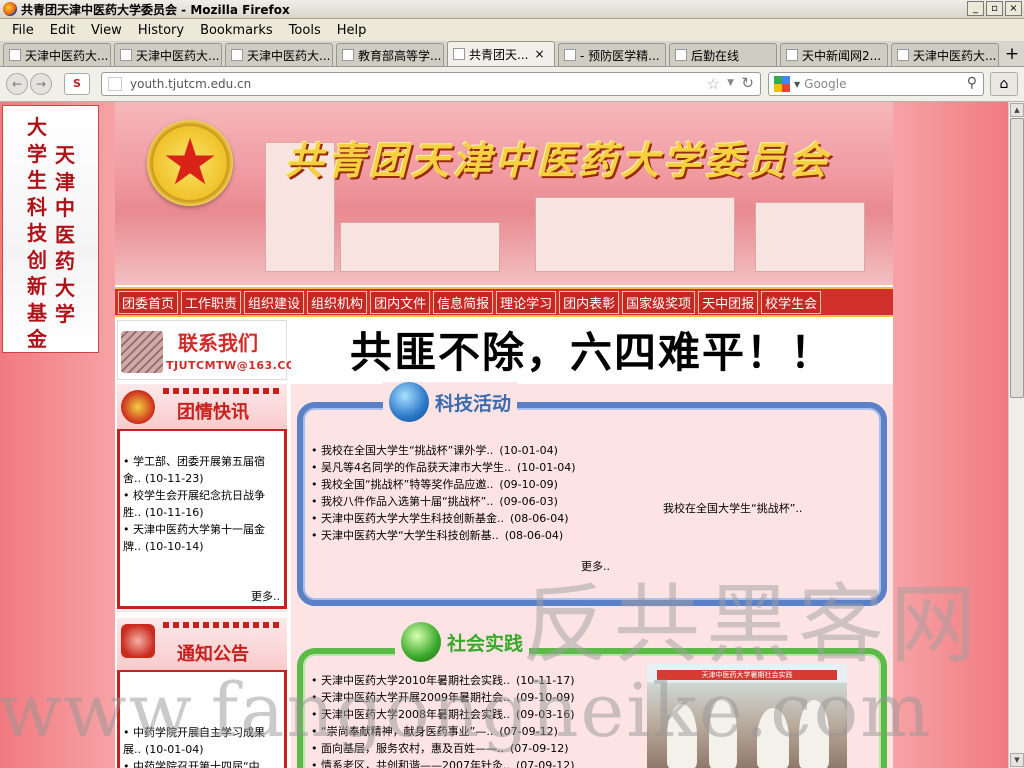  Describe the element at coordinates (713, 84) in the screenshot. I see `bookmark-star-icon: ☆` at that location.